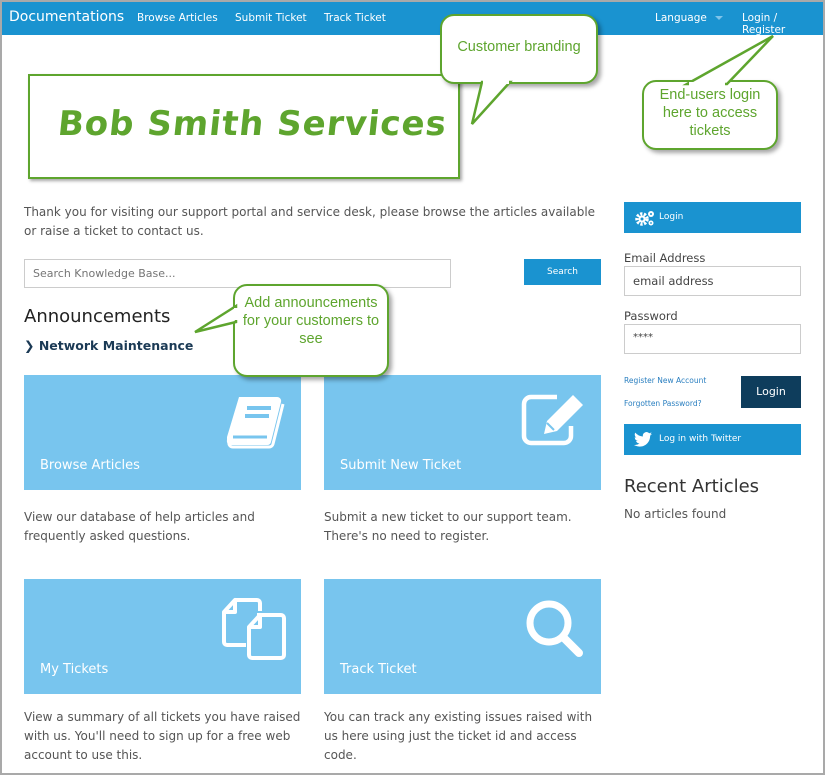  Describe the element at coordinates (116, 345) in the screenshot. I see `announcement-label: Network Maintenance` at that location.